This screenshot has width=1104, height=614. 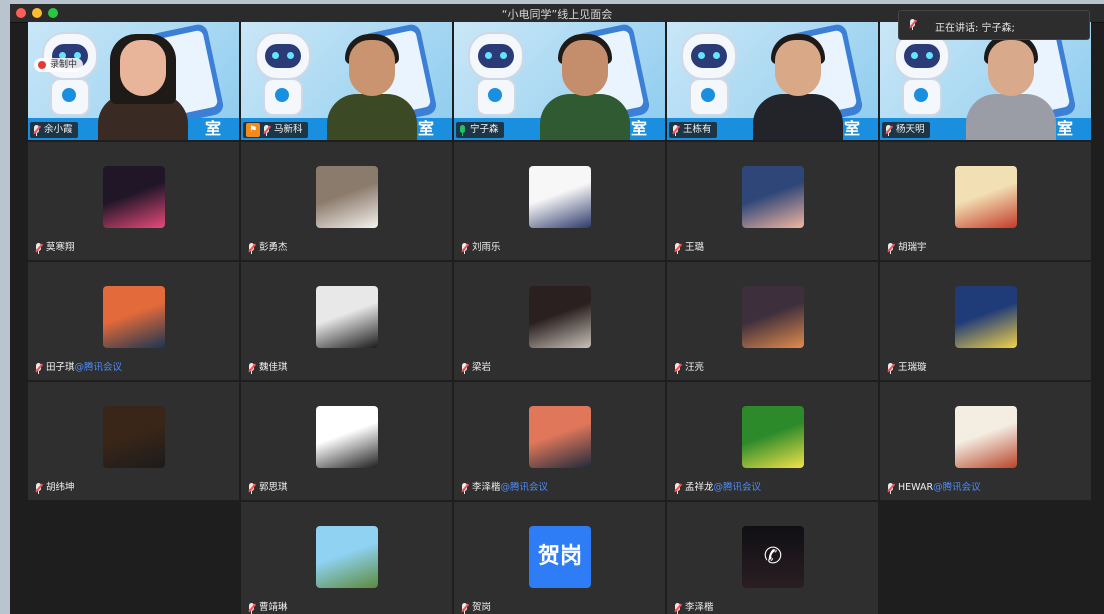 I want to click on video-tile: 室 王栋有, so click(x=772, y=81).